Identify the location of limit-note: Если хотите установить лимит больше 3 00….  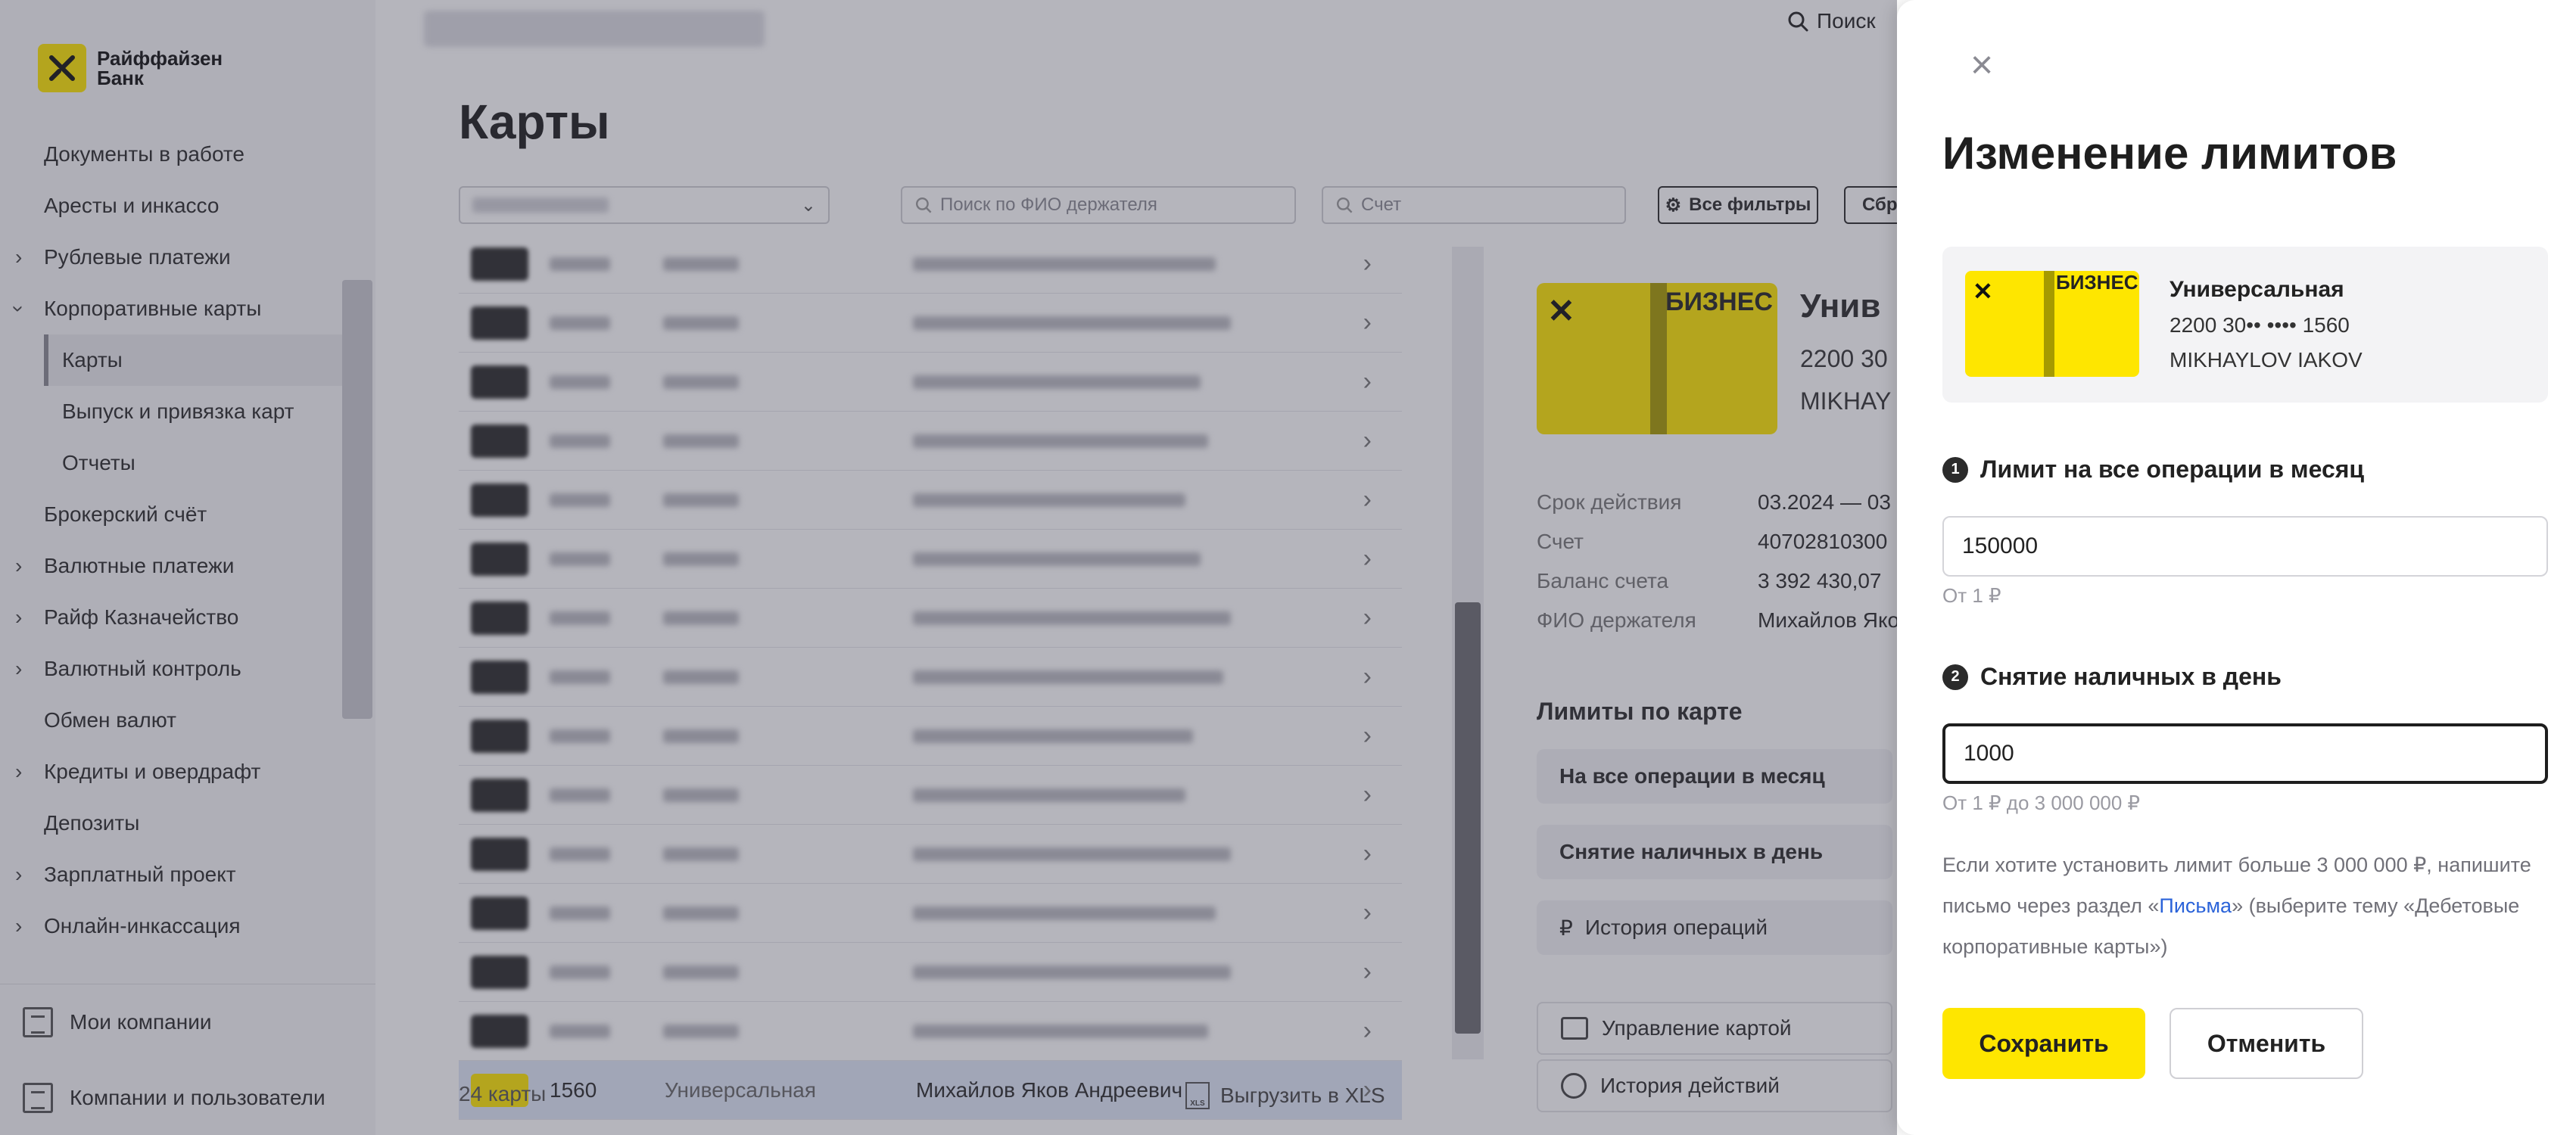
(2245, 905).